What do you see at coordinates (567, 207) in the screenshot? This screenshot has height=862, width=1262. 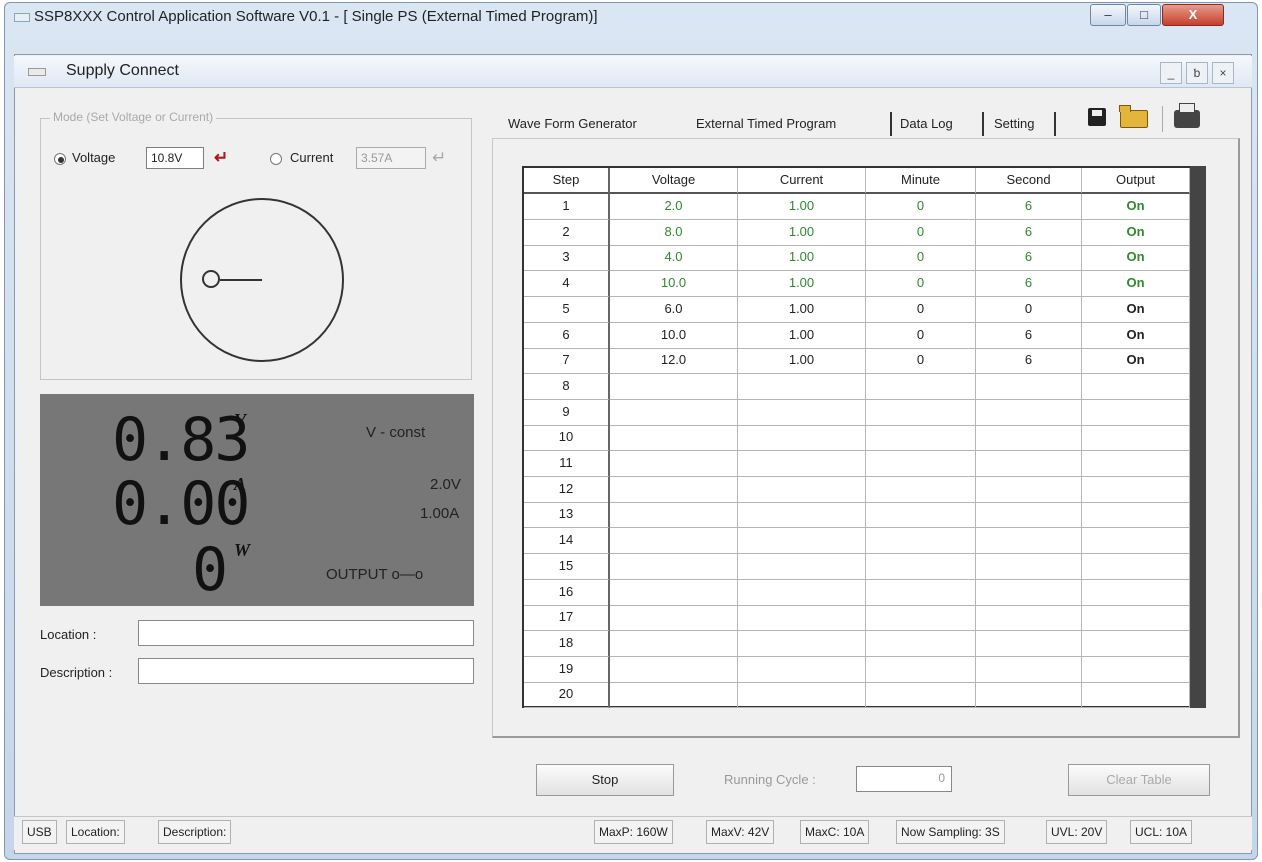 I see `table-row-step: 1` at bounding box center [567, 207].